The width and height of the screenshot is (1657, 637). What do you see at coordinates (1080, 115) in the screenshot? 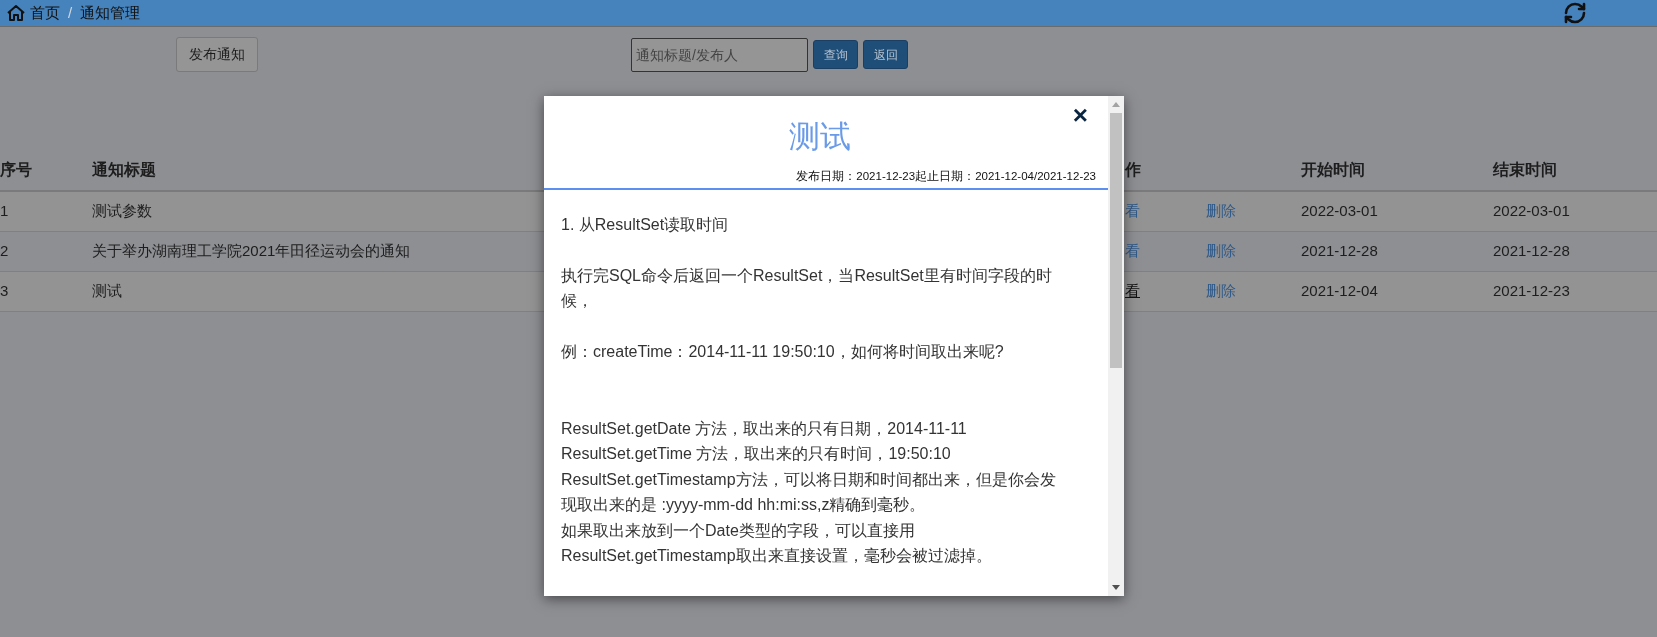
I see `close-button: ×` at bounding box center [1080, 115].